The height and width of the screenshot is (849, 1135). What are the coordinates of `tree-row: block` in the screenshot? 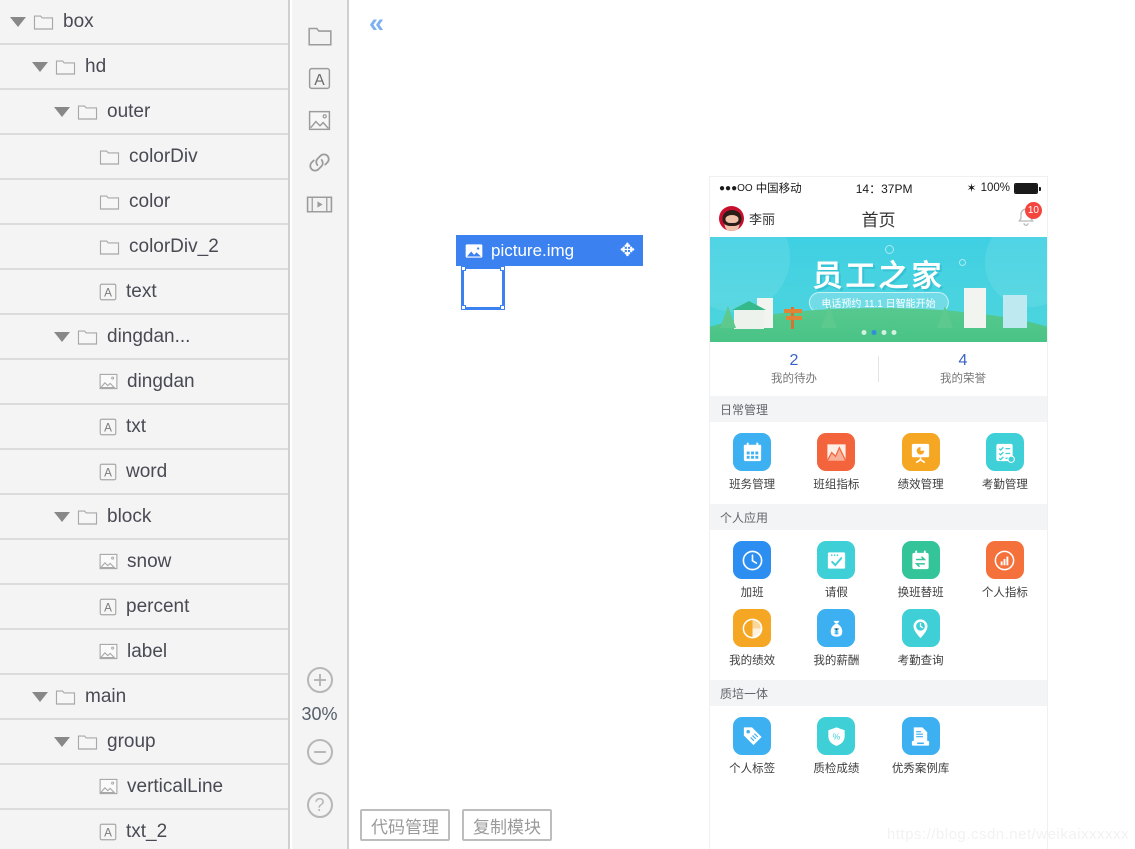 It's located at (144, 517).